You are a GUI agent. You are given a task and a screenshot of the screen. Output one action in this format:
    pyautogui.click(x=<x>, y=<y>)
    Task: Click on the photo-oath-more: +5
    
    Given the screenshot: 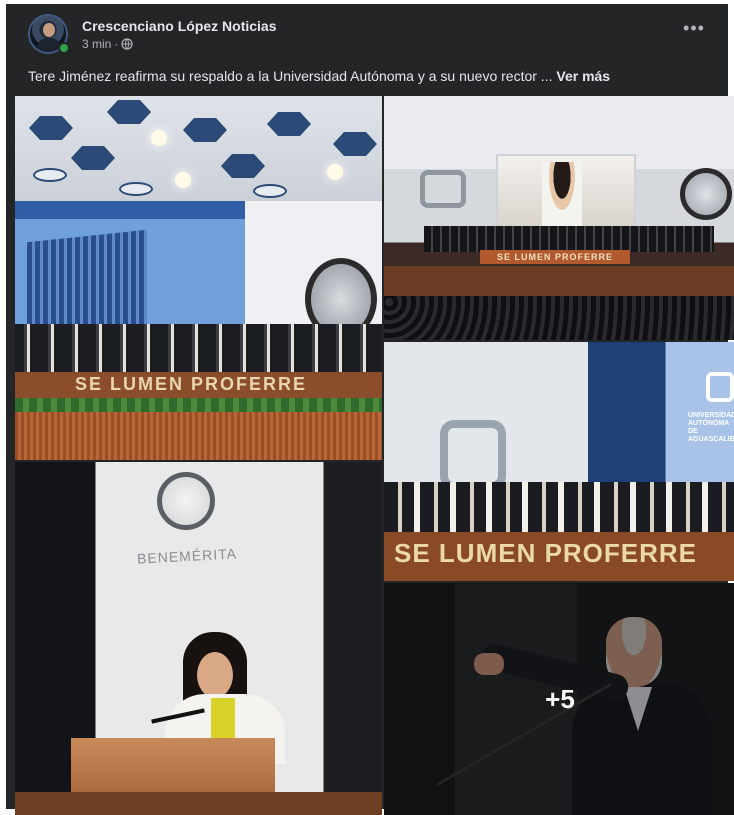 What is the action you would take?
    pyautogui.click(x=559, y=699)
    